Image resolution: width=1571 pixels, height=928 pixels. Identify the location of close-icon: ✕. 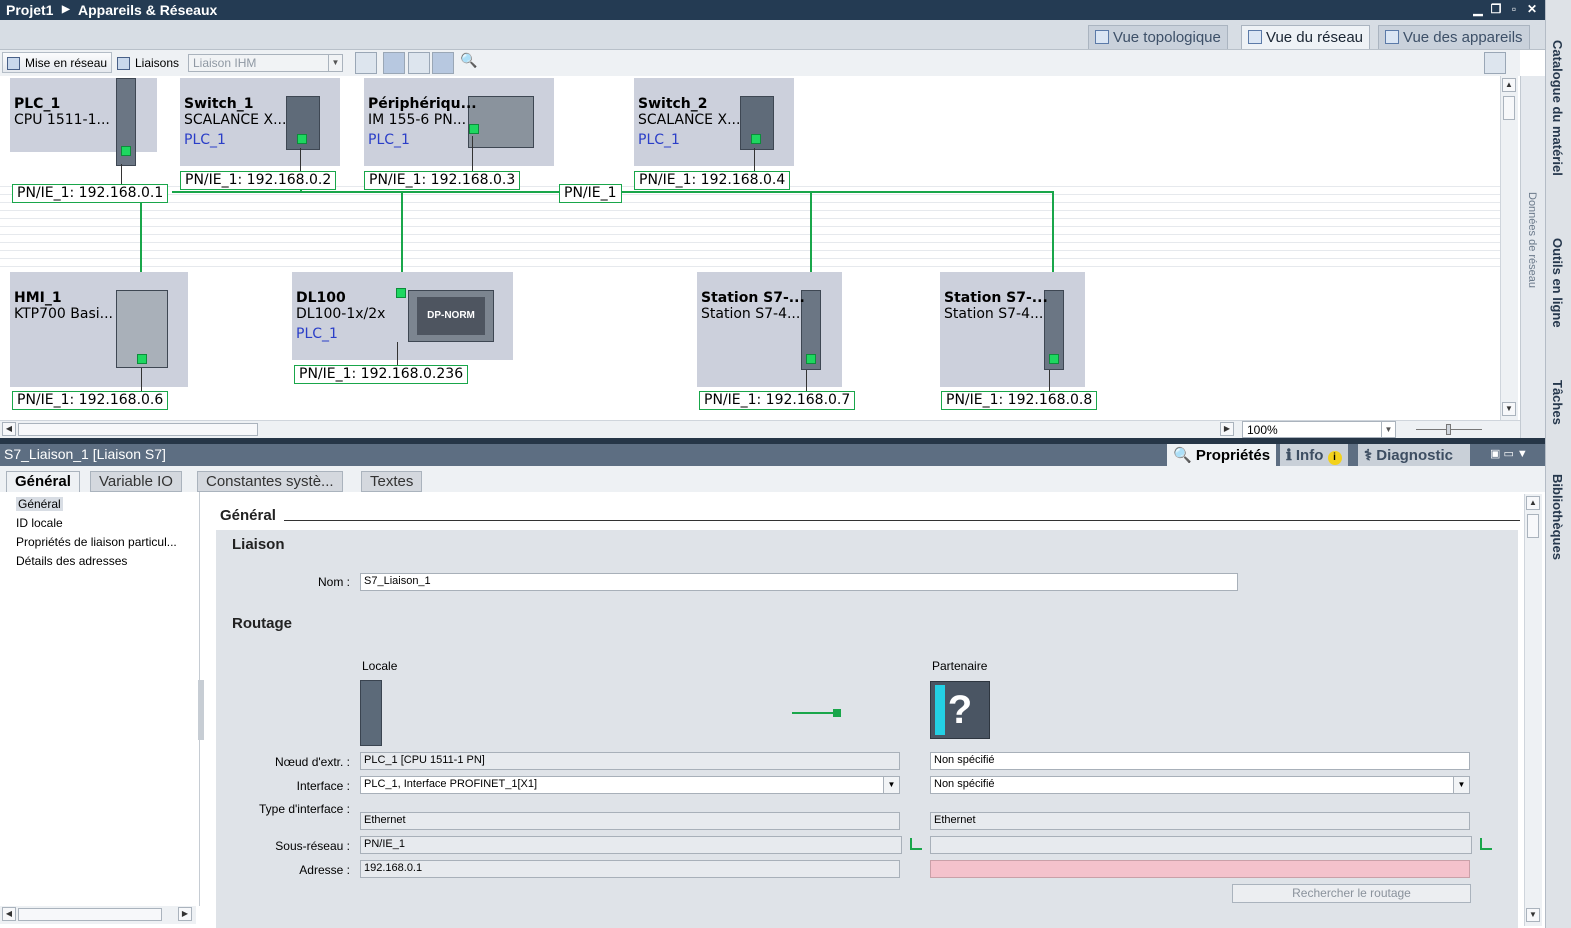
(1532, 9).